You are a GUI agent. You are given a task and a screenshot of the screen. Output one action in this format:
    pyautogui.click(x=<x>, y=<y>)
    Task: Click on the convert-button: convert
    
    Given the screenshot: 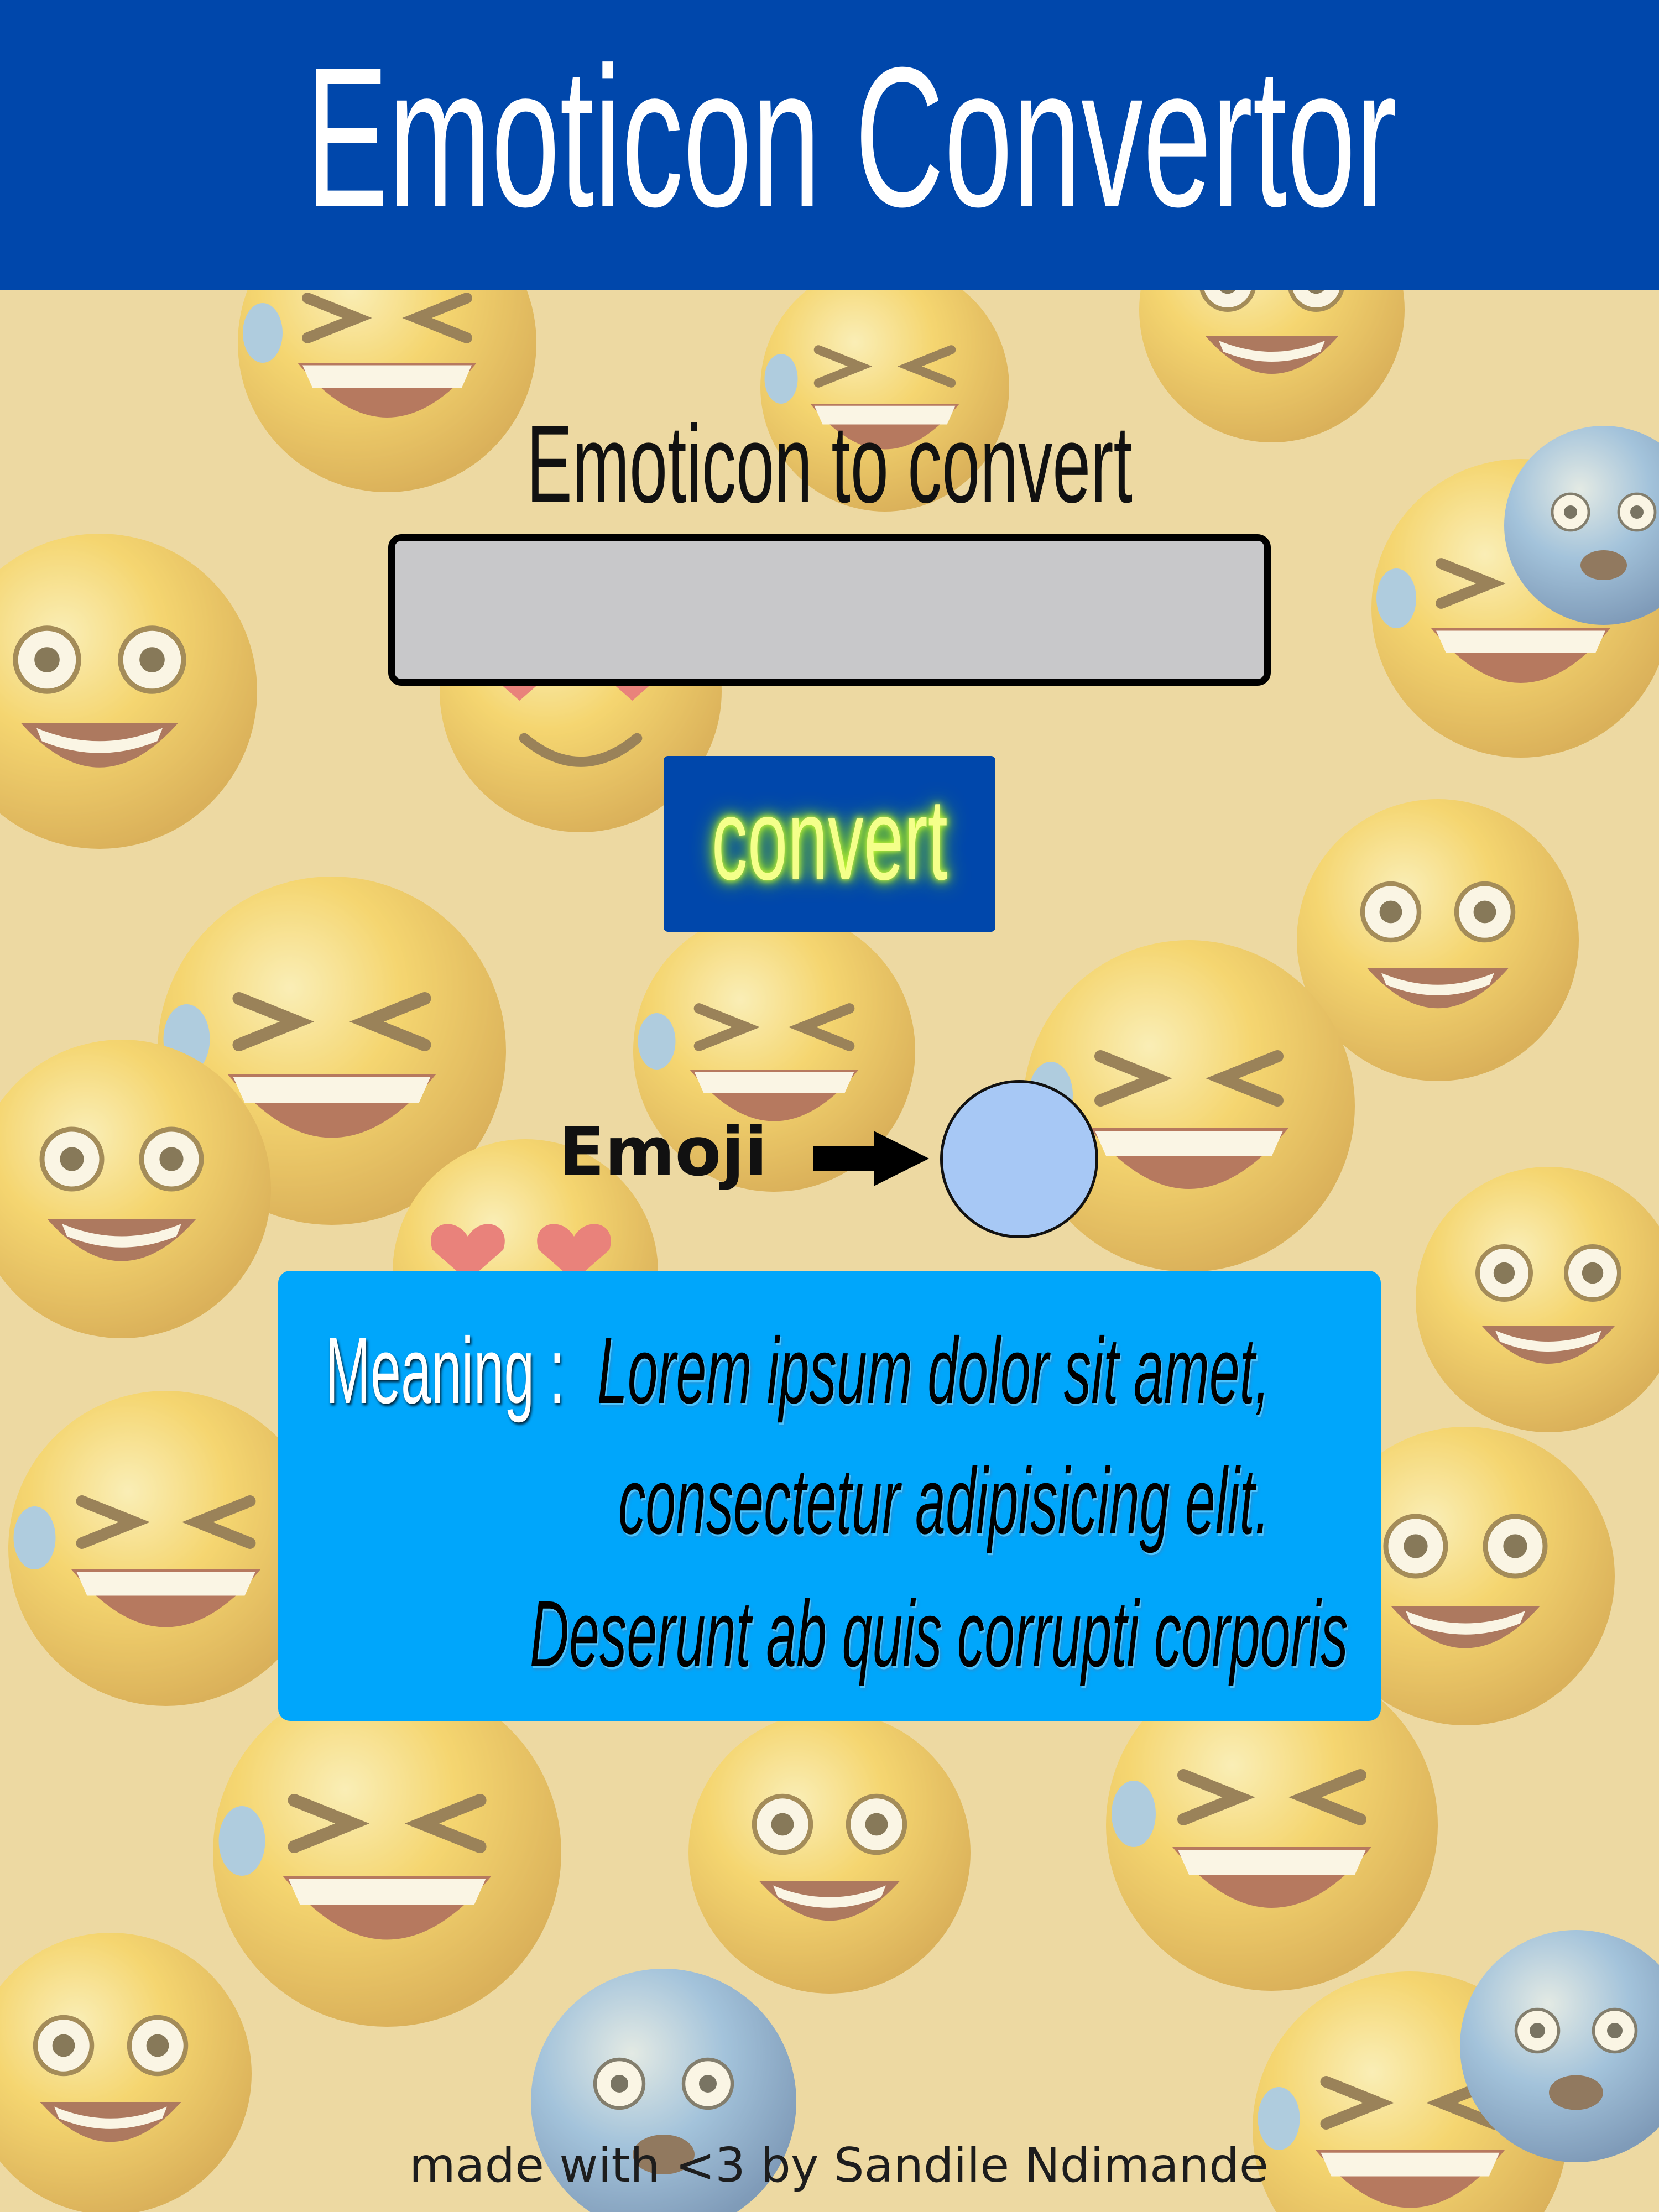 What is the action you would take?
    pyautogui.click(x=830, y=844)
    